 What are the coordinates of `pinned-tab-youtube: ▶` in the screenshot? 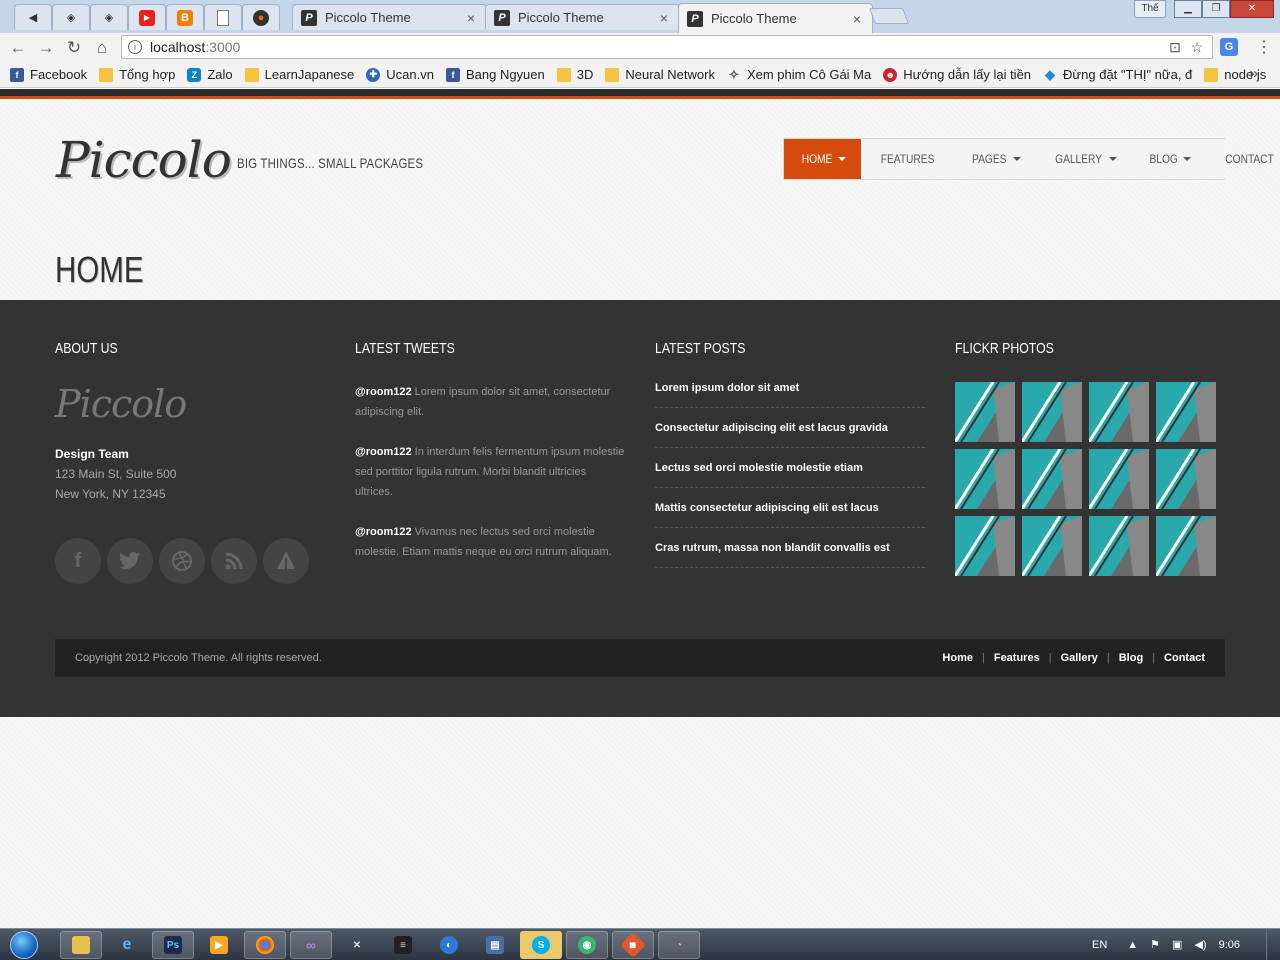 It's located at (147, 17).